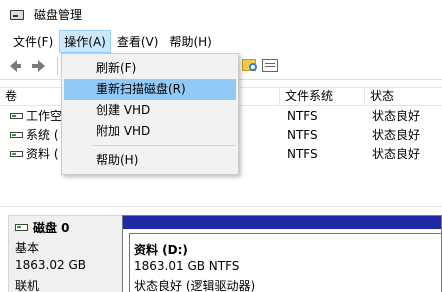 The height and width of the screenshot is (292, 442). I want to click on partition-size: 1863.01 GB NTFS, so click(187, 266).